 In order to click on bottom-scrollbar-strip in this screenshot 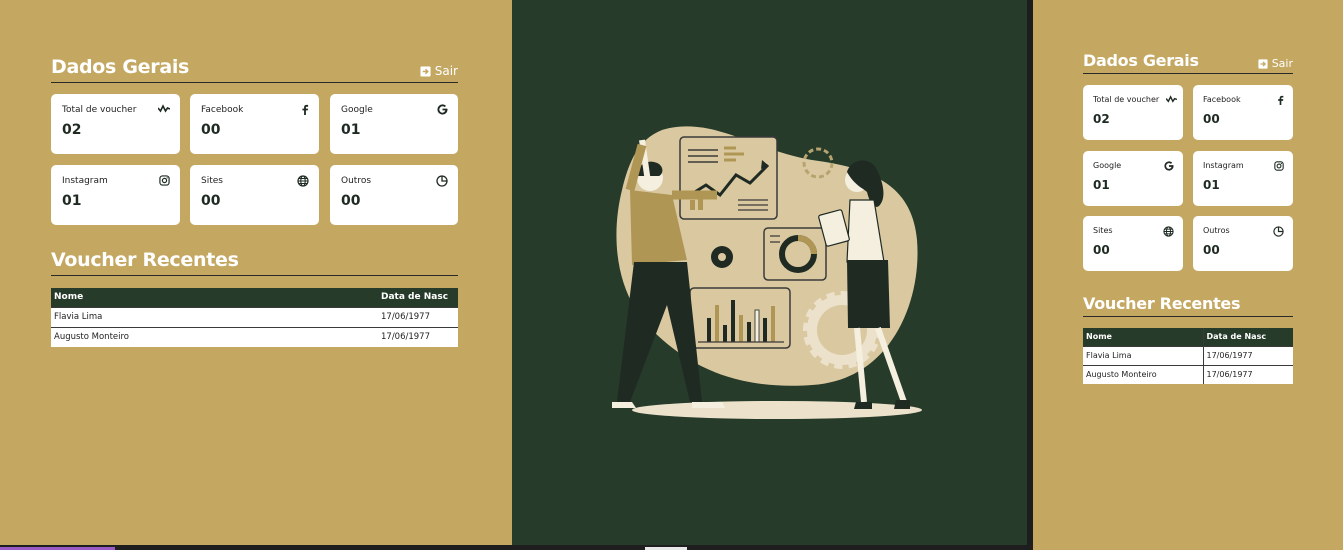, I will do `click(516, 547)`.